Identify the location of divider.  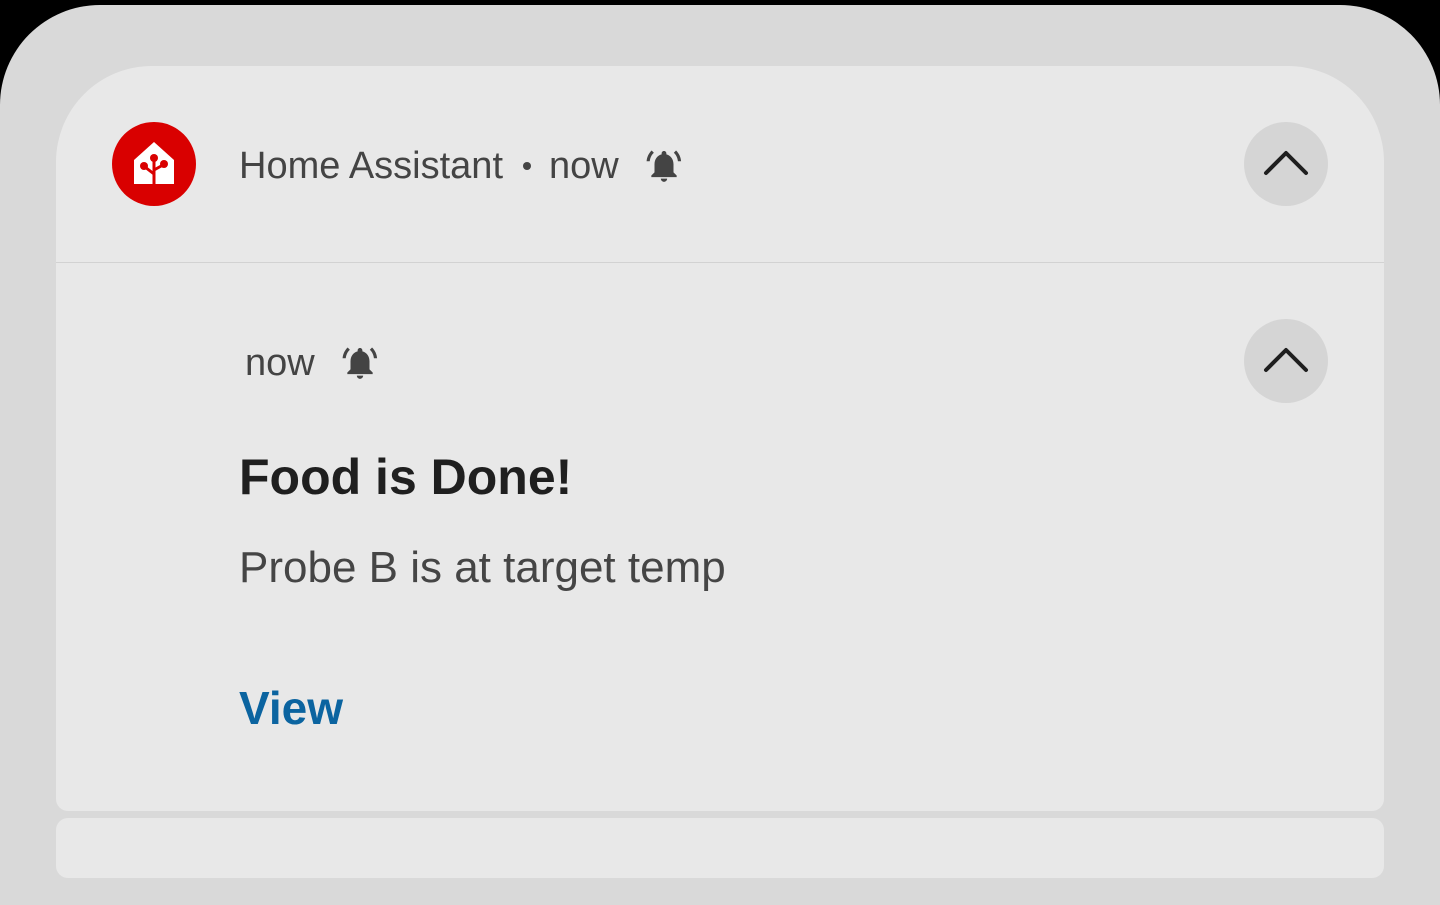
(720, 262).